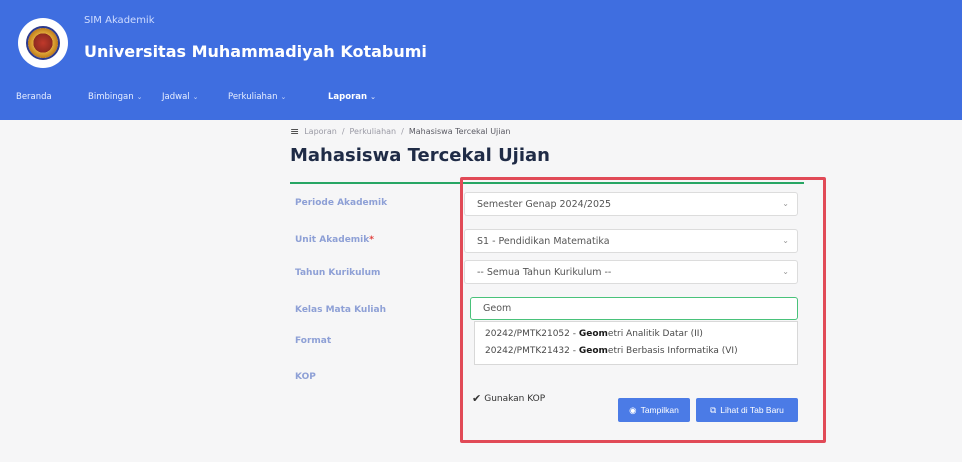 This screenshot has width=962, height=462. I want to click on nav-perkuliahan: Perkuliahan ⌄, so click(257, 97).